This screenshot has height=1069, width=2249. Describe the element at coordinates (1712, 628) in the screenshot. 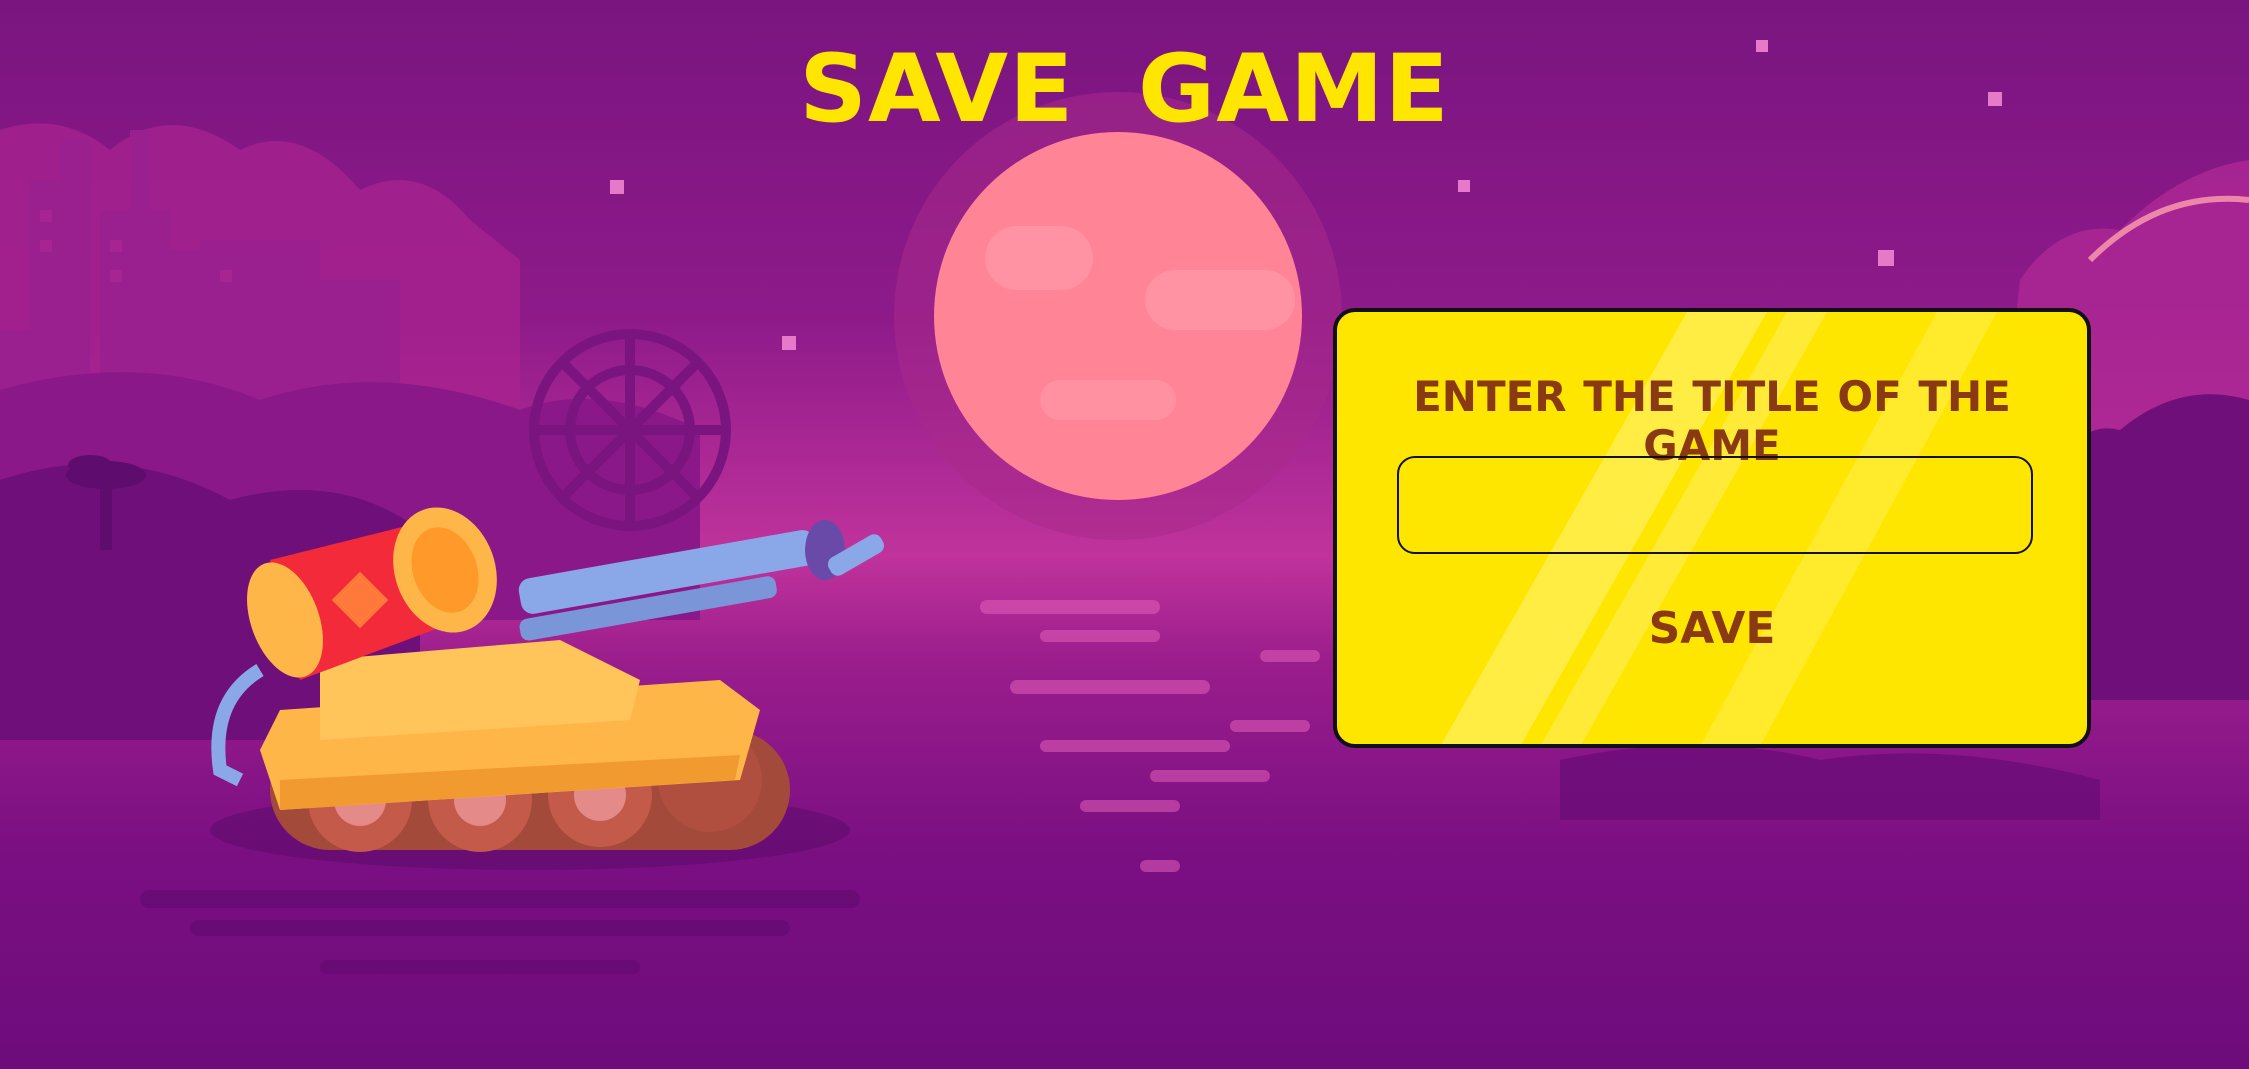

I see `save-button: SAVE` at that location.